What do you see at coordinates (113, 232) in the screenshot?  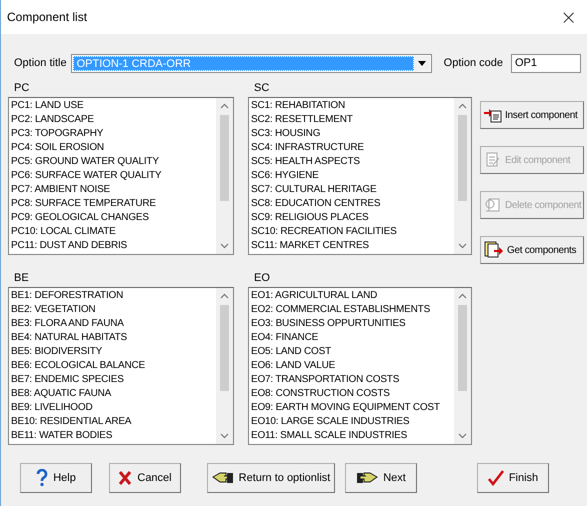 I see `list-item: PC10: LOCAL CLIMATE` at bounding box center [113, 232].